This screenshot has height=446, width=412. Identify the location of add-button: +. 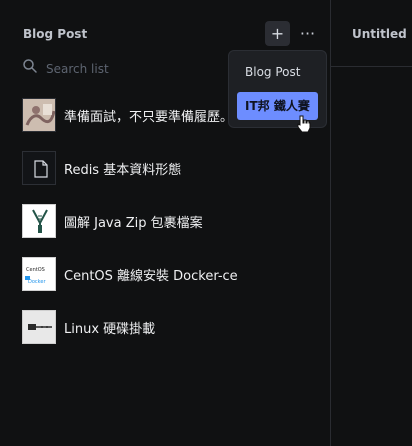
(277, 33).